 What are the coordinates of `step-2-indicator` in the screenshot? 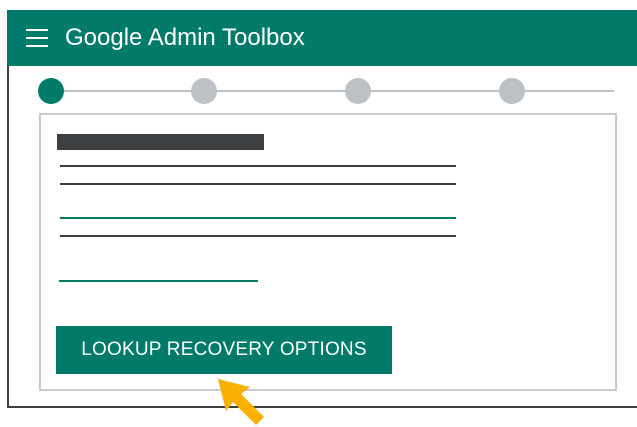 It's located at (204, 91).